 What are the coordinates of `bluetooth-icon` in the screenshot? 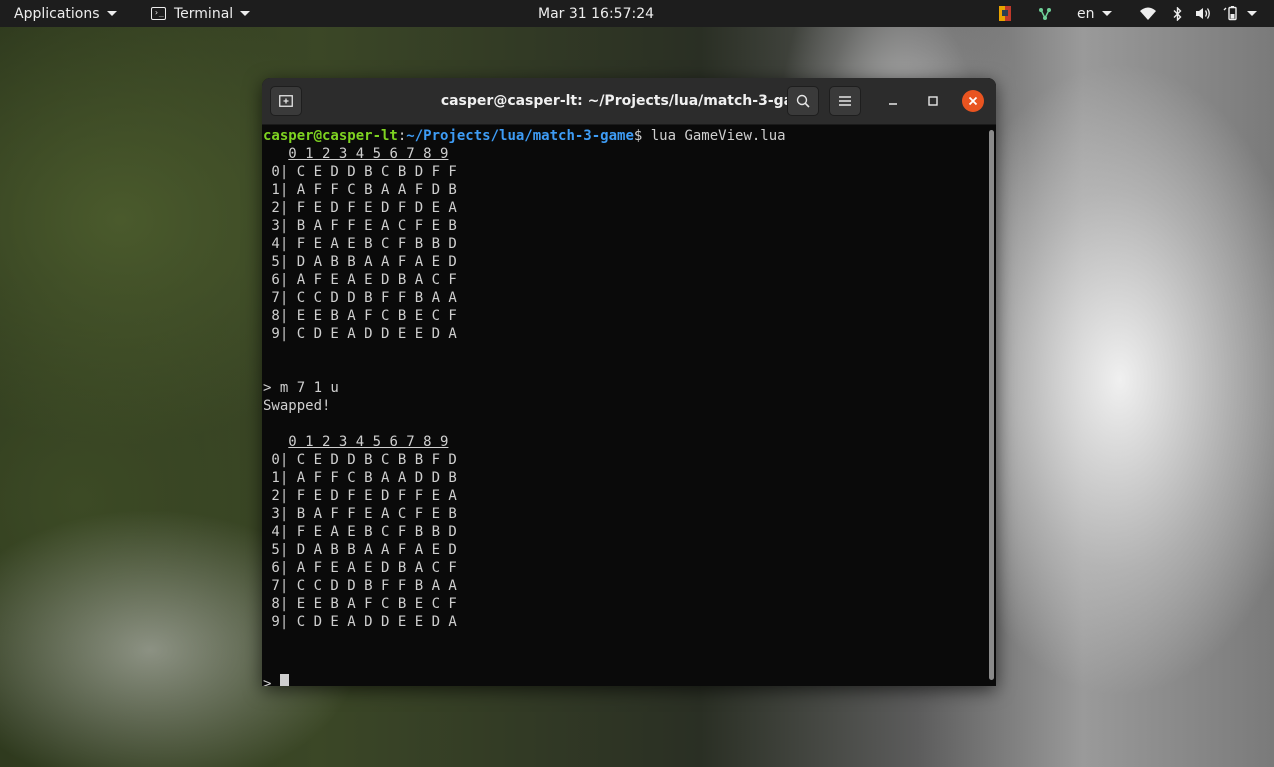 It's located at (1177, 13).